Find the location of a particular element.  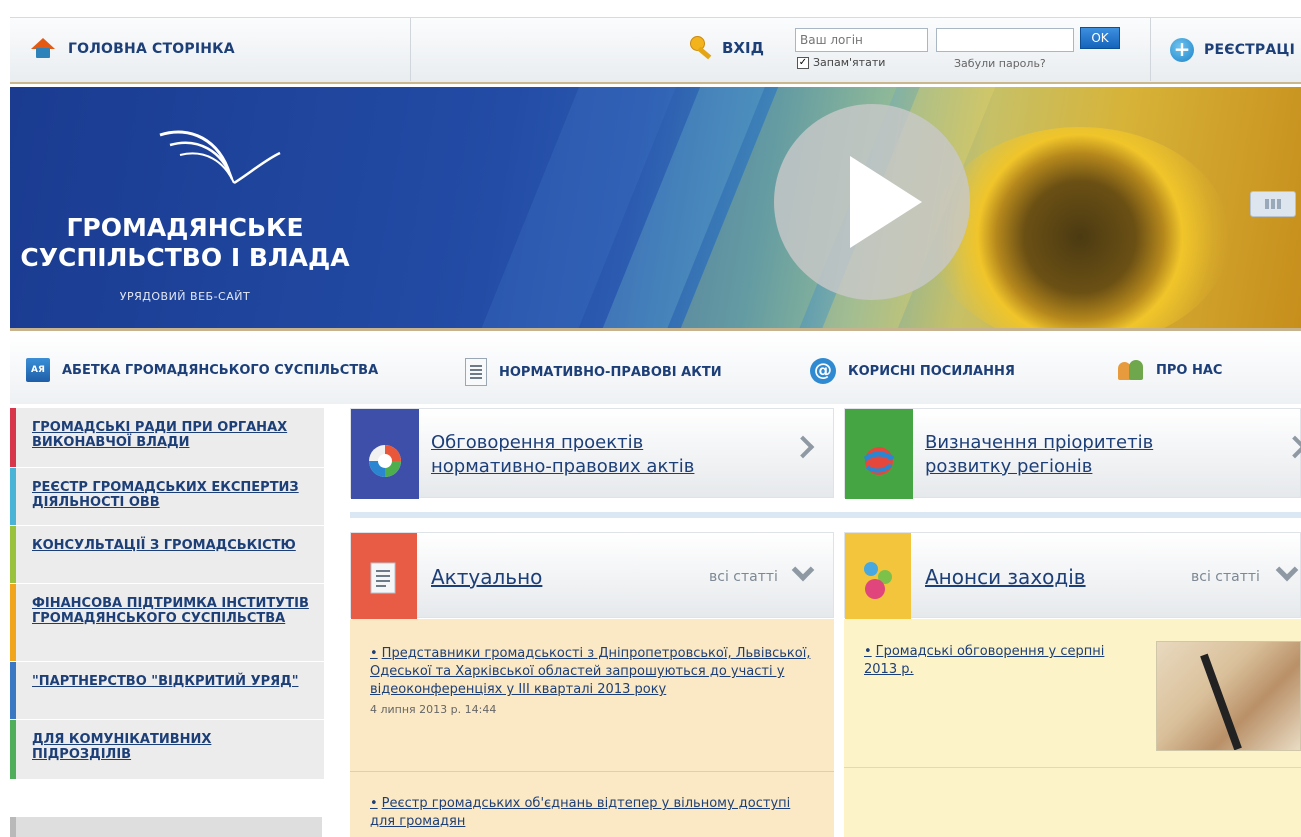

key-icon is located at coordinates (702, 48).